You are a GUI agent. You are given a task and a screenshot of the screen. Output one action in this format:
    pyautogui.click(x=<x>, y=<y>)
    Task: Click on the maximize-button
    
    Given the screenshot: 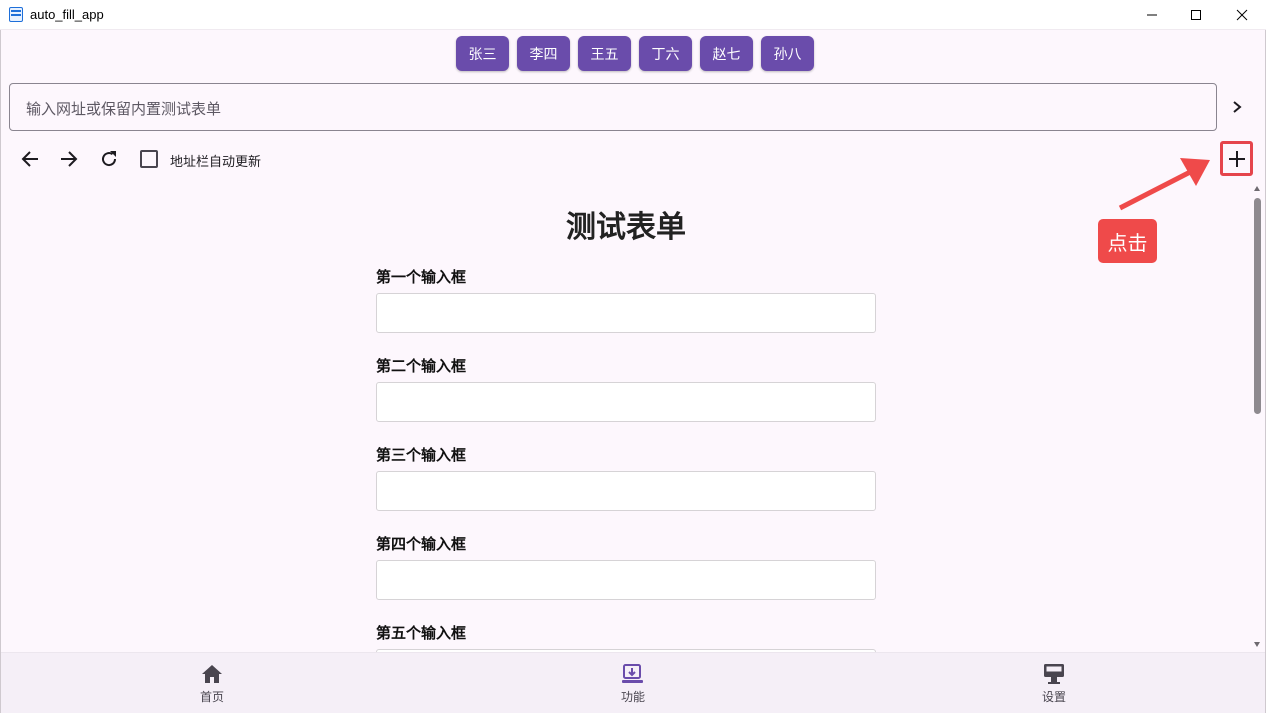 What is the action you would take?
    pyautogui.click(x=1196, y=15)
    